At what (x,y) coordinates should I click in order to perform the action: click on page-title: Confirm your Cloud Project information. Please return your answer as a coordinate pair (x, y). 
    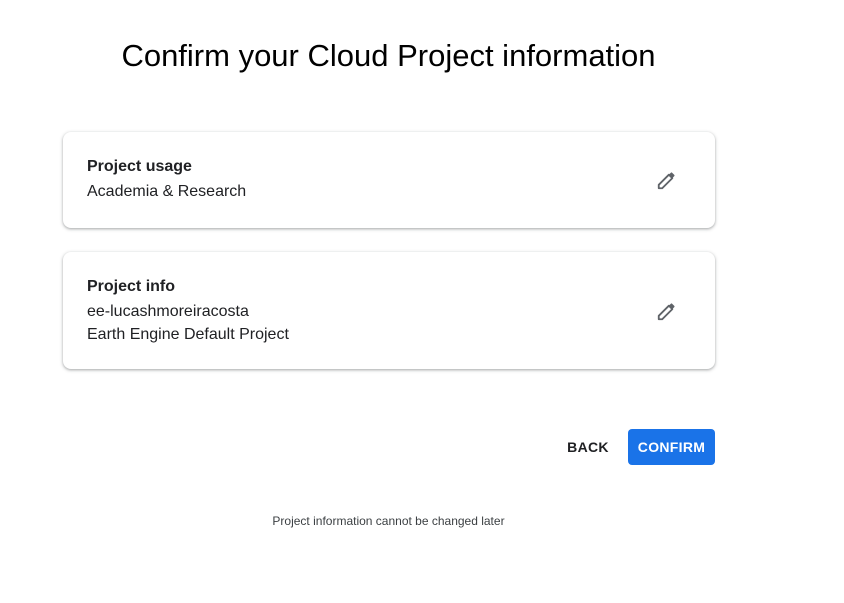
    Looking at the image, I should click on (388, 55).